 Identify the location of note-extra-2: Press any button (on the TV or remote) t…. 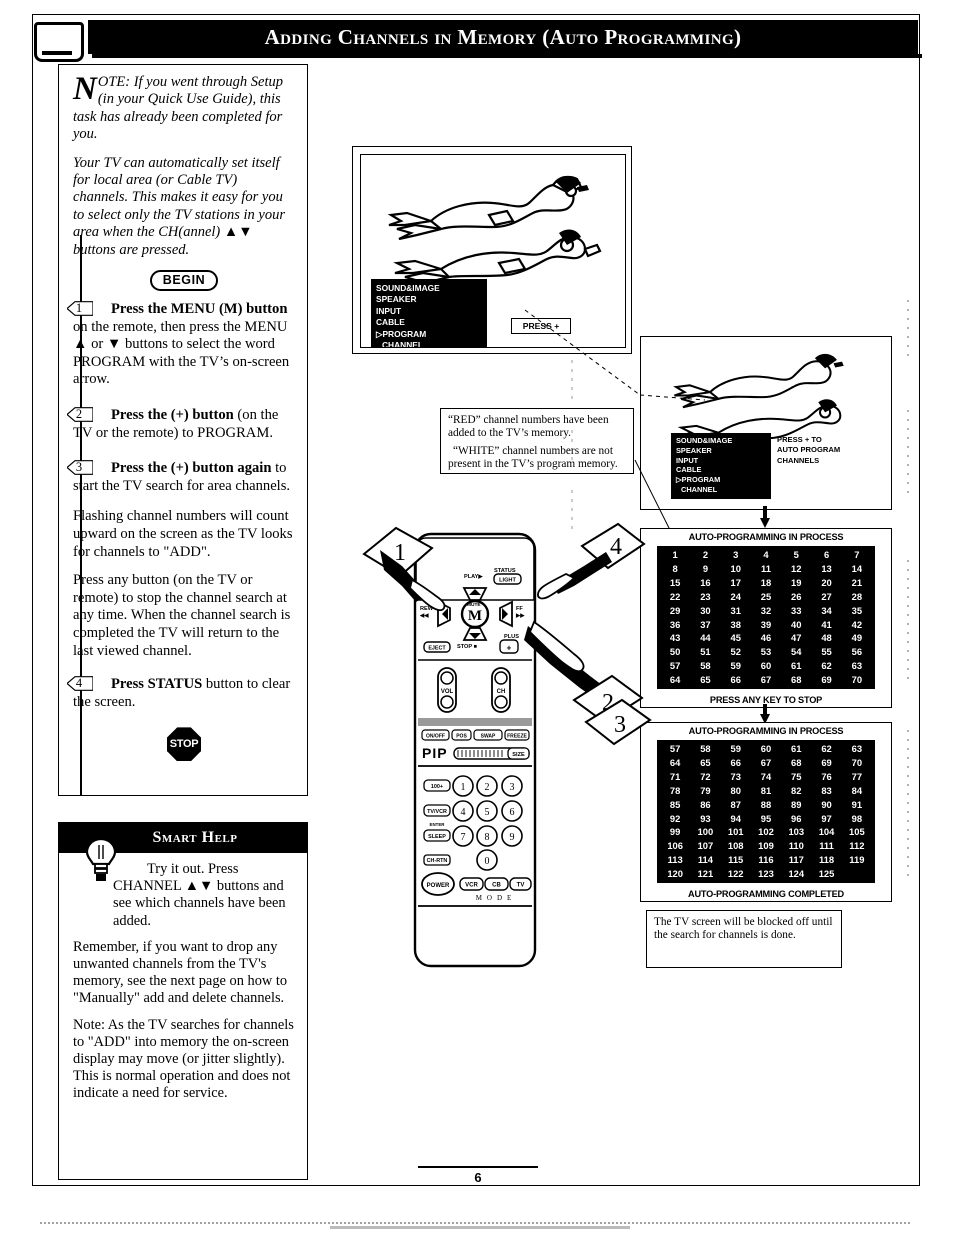
(182, 615).